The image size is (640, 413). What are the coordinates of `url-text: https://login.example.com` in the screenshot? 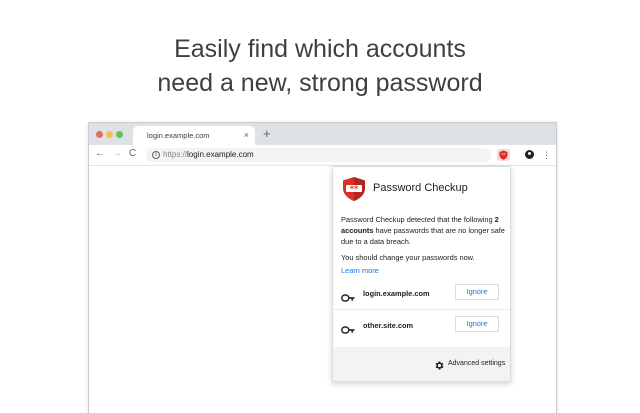 It's located at (208, 154).